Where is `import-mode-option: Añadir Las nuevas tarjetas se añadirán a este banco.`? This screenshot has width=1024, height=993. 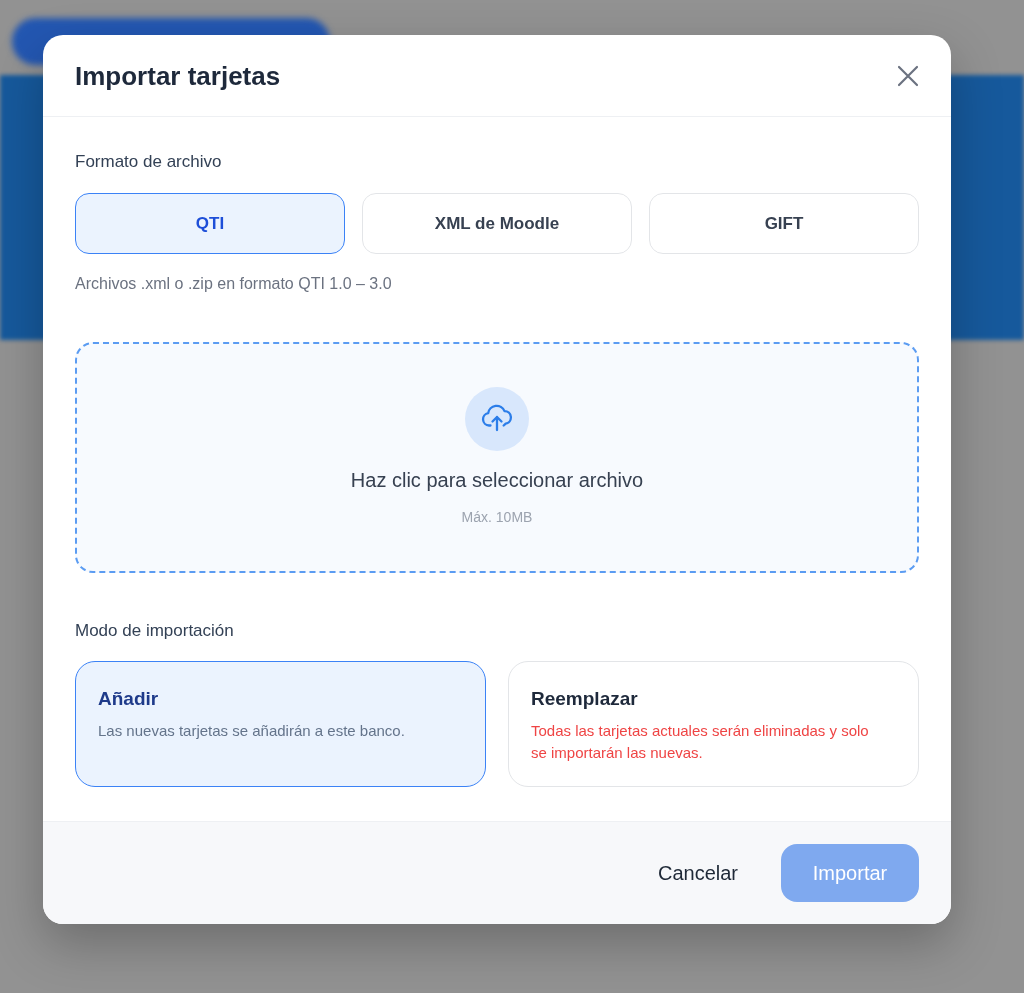 import-mode-option: Añadir Las nuevas tarjetas se añadirán a este banco. is located at coordinates (280, 724).